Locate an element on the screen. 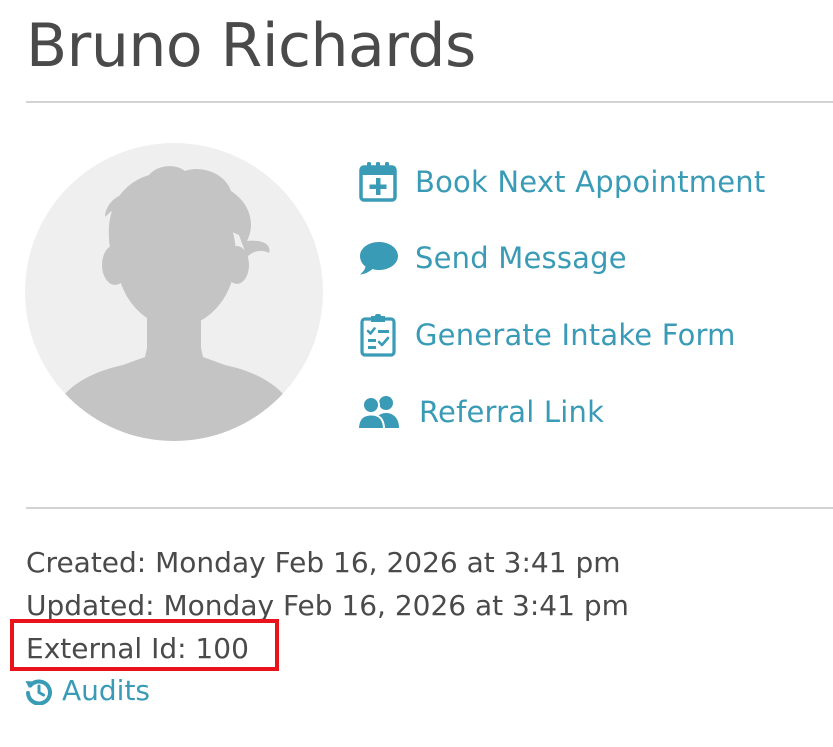 The height and width of the screenshot is (747, 833). book-next-appointment-label: Book Next Appointment is located at coordinates (590, 182).